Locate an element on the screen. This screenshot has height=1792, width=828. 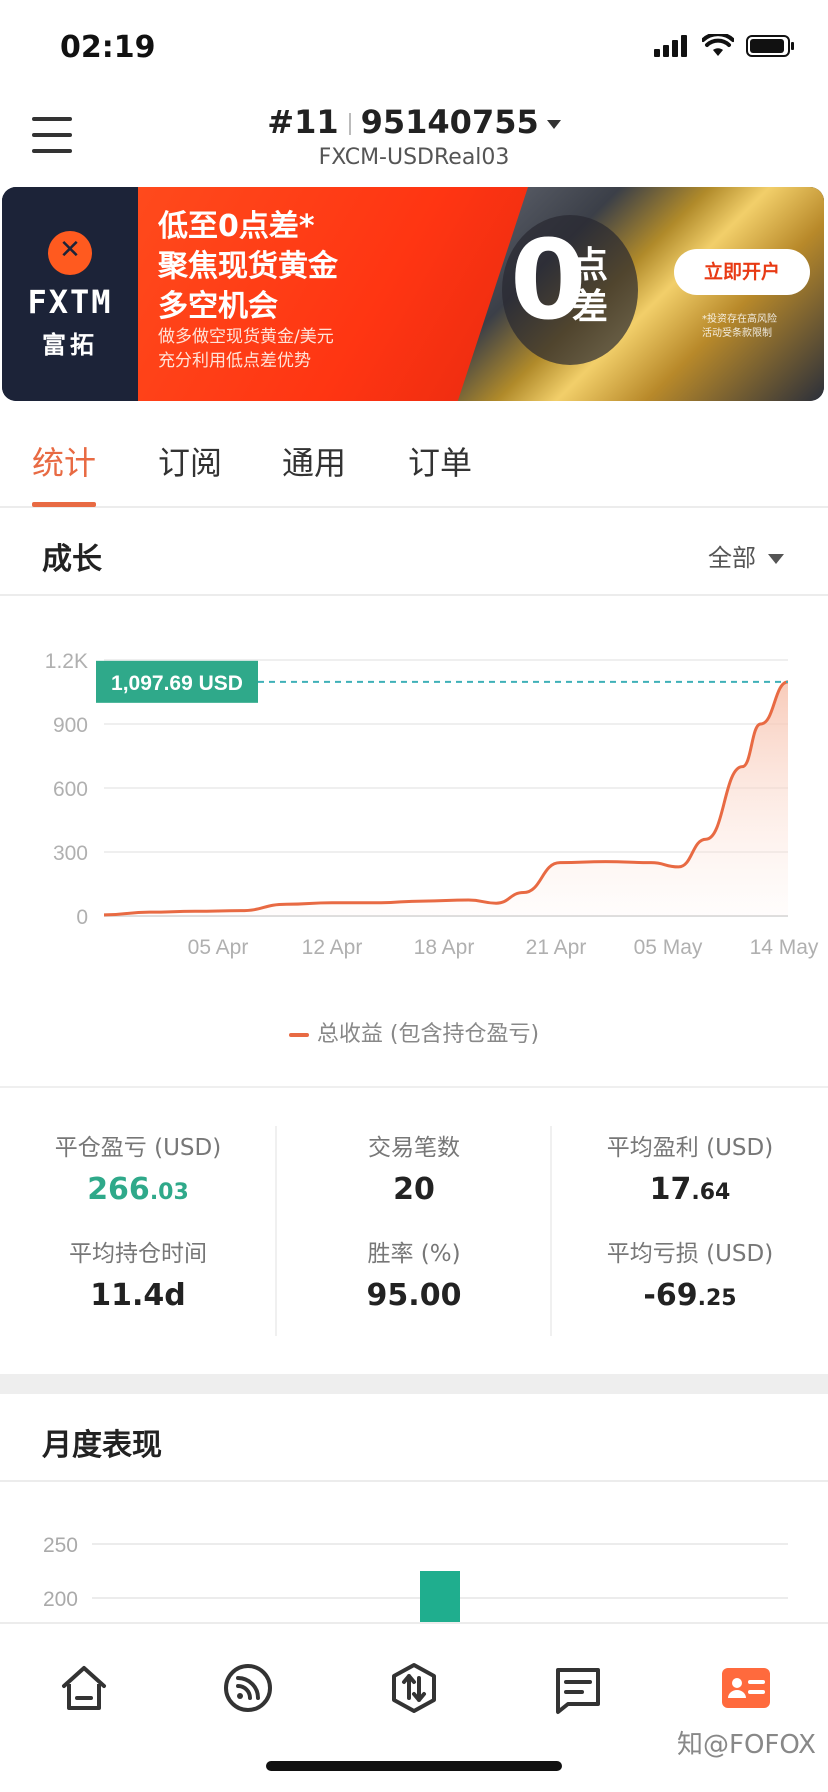
stat-label: 平仓盈亏 (USD) is located at coordinates (138, 1148).